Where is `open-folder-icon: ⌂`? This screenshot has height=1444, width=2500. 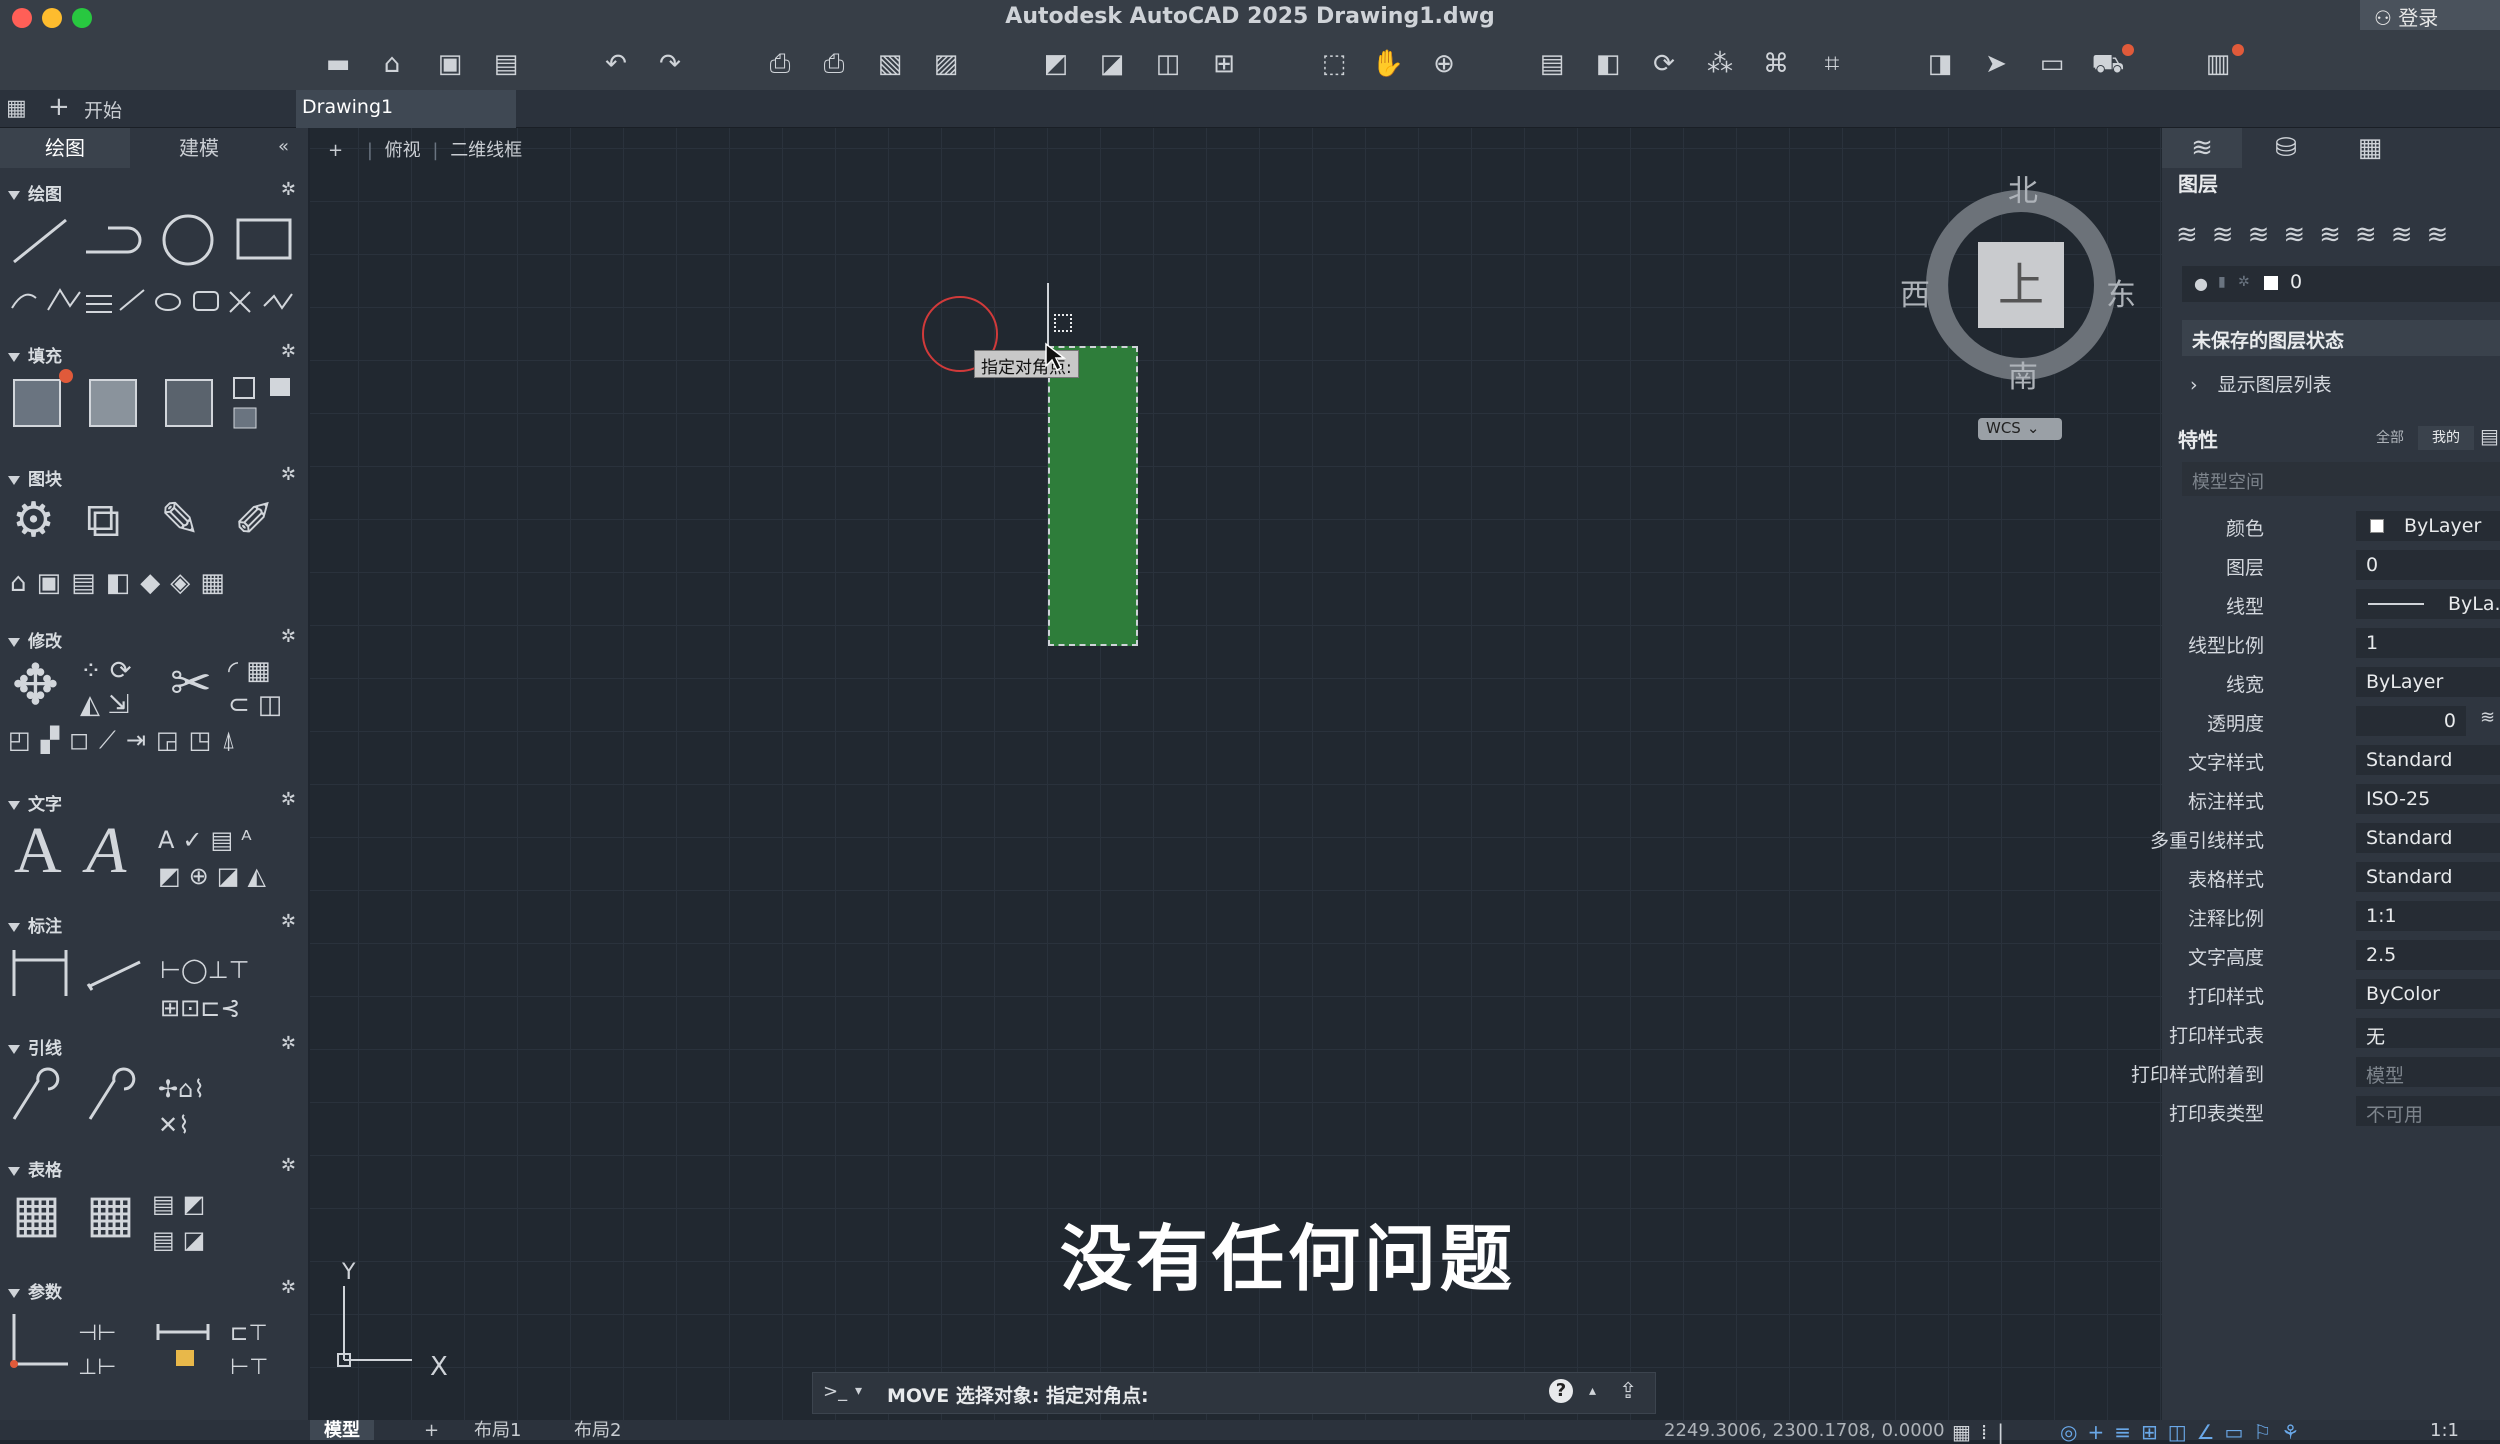 open-folder-icon: ⌂ is located at coordinates (392, 64).